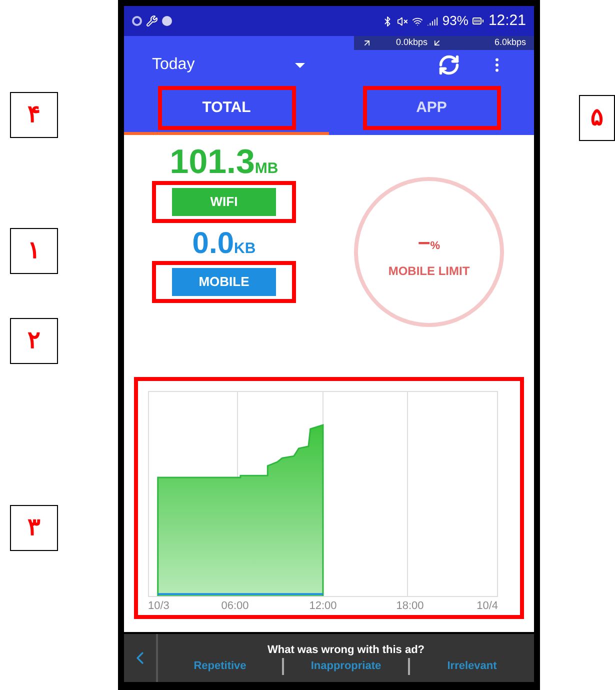 This screenshot has height=690, width=615. I want to click on annotation-number: ۲, so click(34, 341).